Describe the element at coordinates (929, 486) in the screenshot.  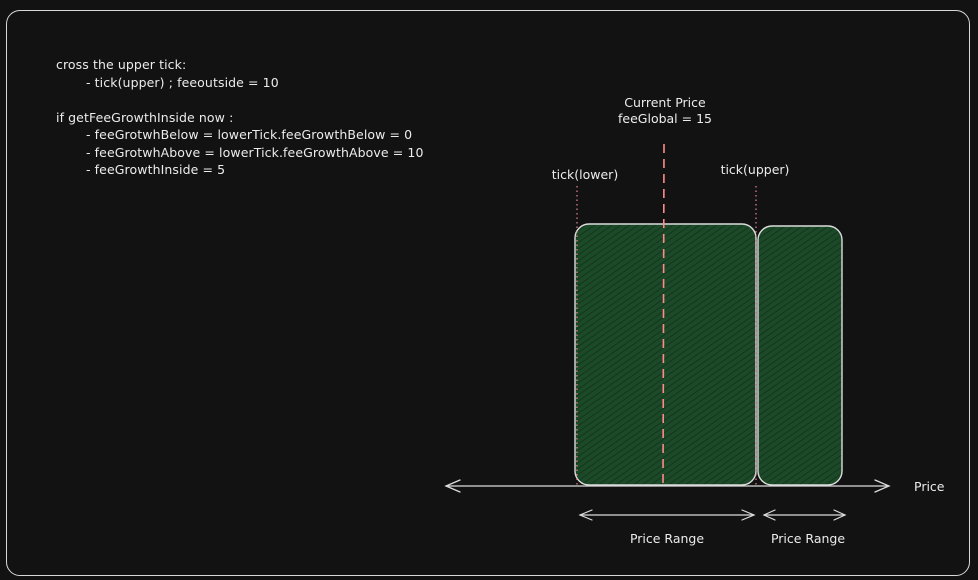
I see `price-axis-label: Price` at that location.